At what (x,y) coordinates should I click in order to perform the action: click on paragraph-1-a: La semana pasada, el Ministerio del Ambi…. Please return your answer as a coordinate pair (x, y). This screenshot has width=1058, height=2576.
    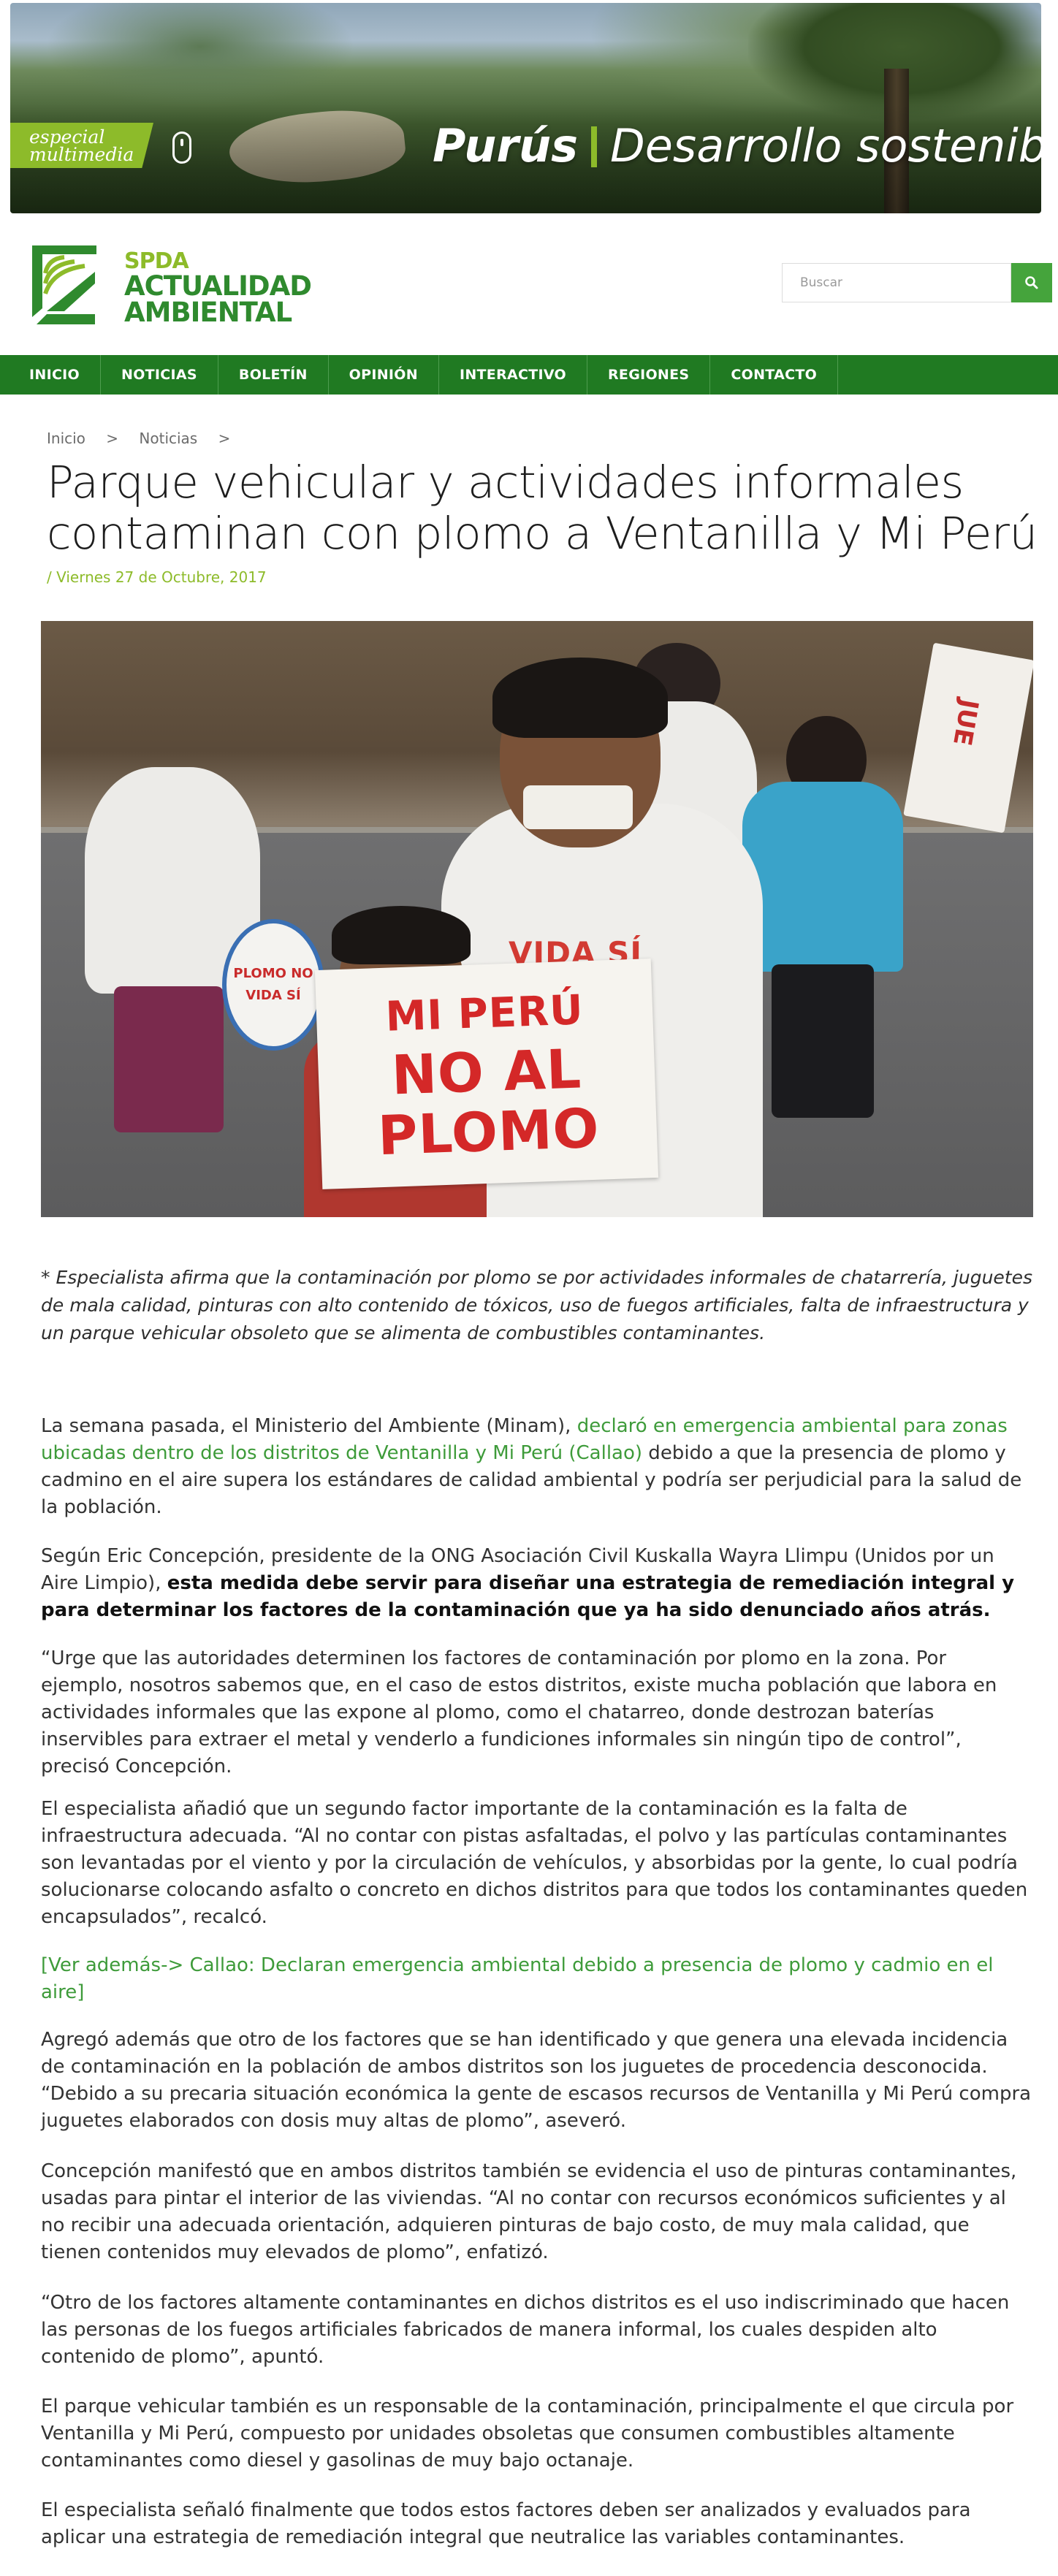
    Looking at the image, I should click on (309, 1426).